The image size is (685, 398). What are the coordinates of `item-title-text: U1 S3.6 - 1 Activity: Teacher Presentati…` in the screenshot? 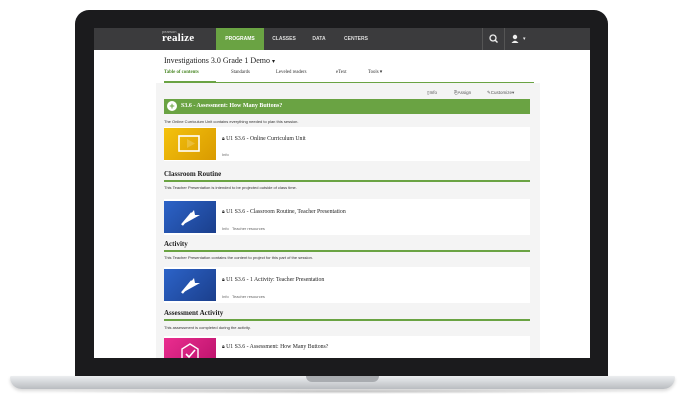 It's located at (275, 280).